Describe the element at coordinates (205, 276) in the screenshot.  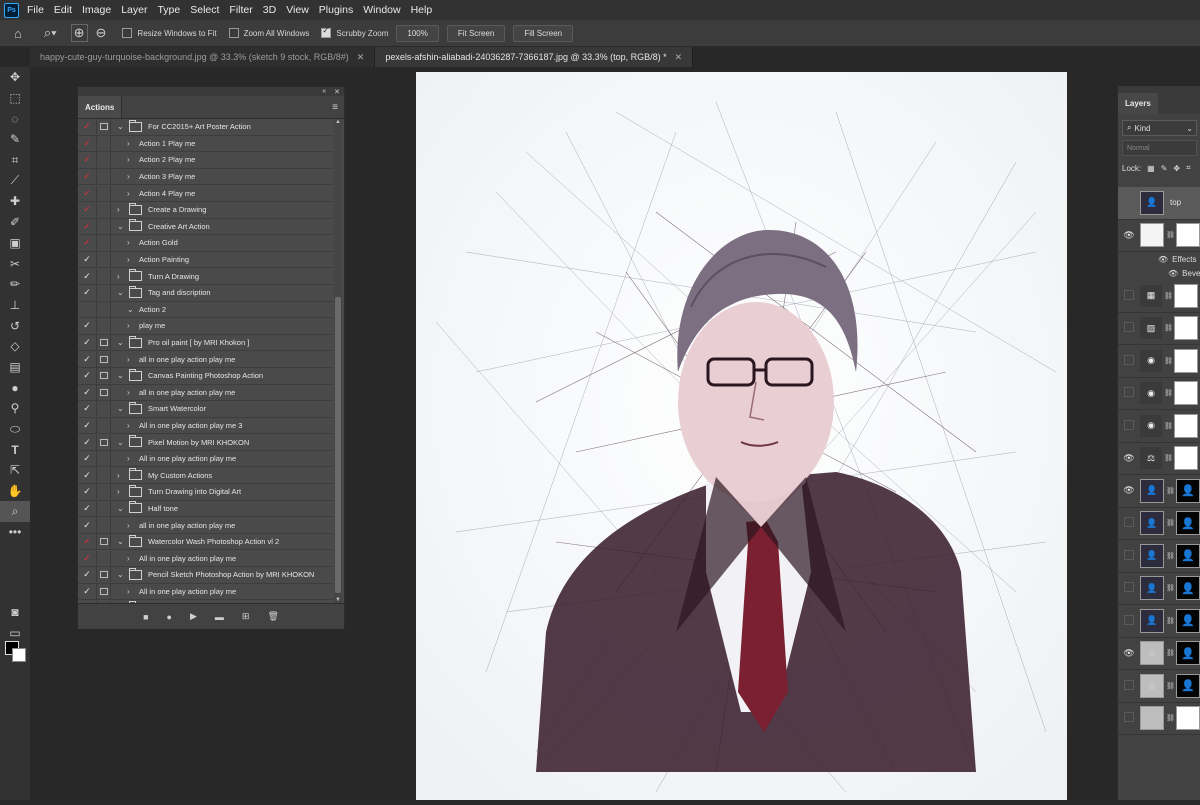
I see `action-set-row: ✓›Turn A Drawing` at that location.